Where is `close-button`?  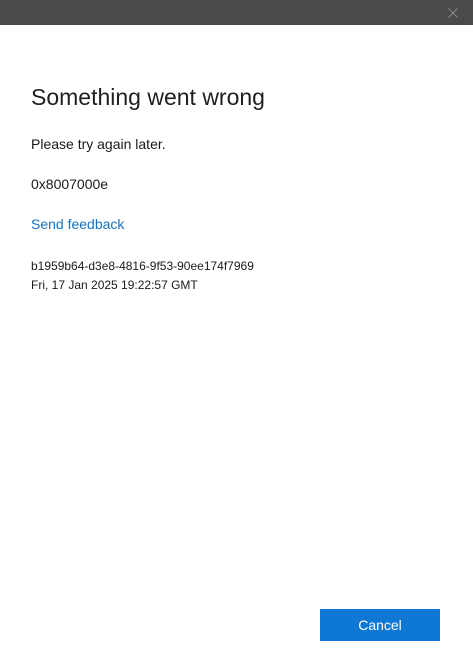 close-button is located at coordinates (453, 12).